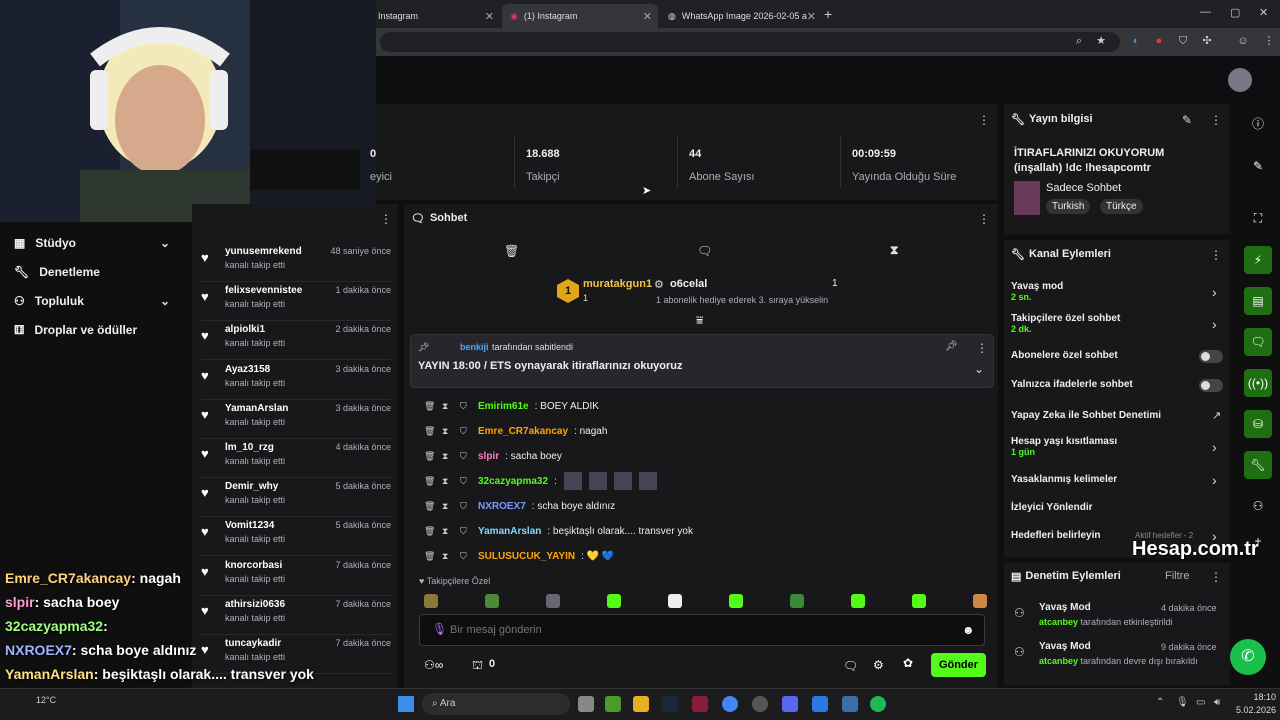  Describe the element at coordinates (741, 16) in the screenshot. I see `tab-whatsapp: ◍ WhatsApp Image 2026-02-05 a ✕` at that location.